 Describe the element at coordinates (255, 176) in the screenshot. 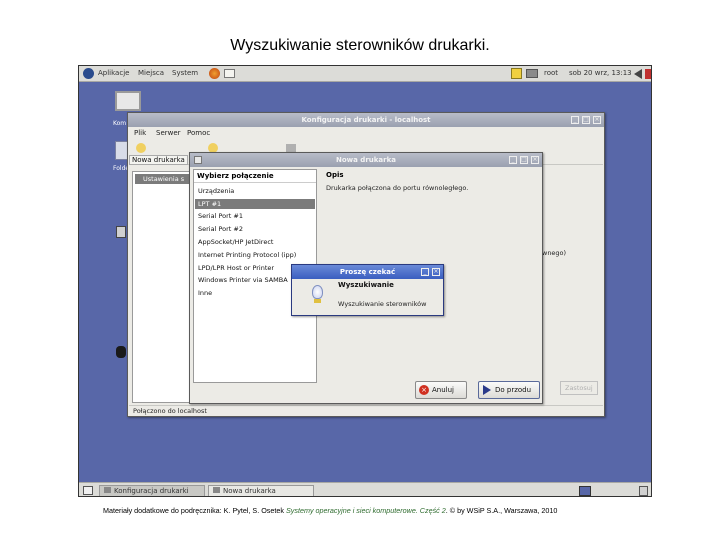

I see `connection-header: Wybierz połączenie` at that location.